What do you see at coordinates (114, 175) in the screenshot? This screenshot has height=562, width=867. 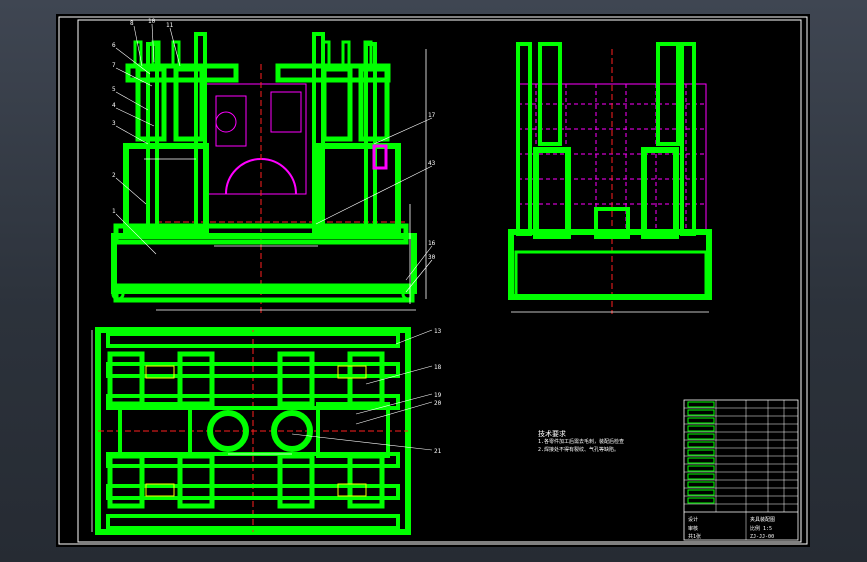 I see `balloon-label: 2` at bounding box center [114, 175].